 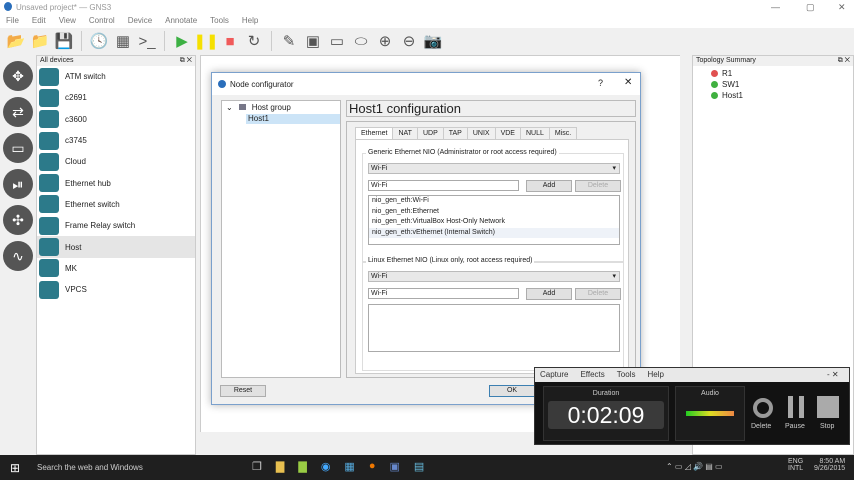 What do you see at coordinates (116, 204) in the screenshot?
I see `device-item: Ethernet switch` at bounding box center [116, 204].